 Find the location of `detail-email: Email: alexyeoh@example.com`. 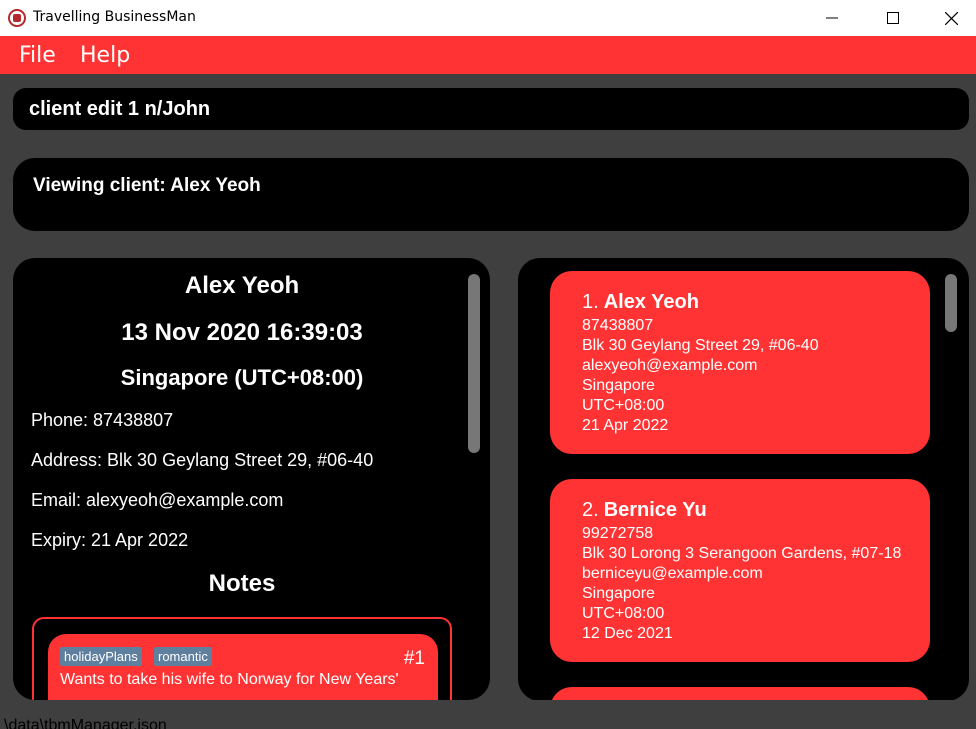

detail-email: Email: alexyeoh@example.com is located at coordinates (157, 500).